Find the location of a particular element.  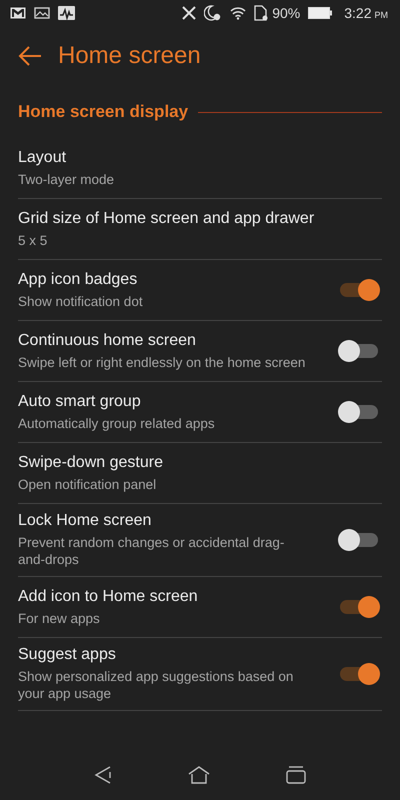

setting-title: Auto smart group is located at coordinates (80, 401).